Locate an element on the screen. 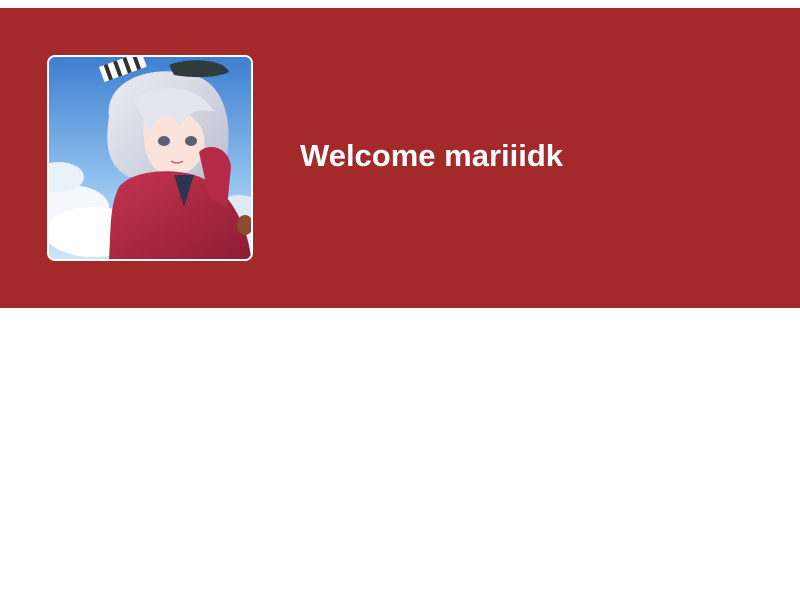 This screenshot has height=600, width=800. avatar is located at coordinates (150, 158).